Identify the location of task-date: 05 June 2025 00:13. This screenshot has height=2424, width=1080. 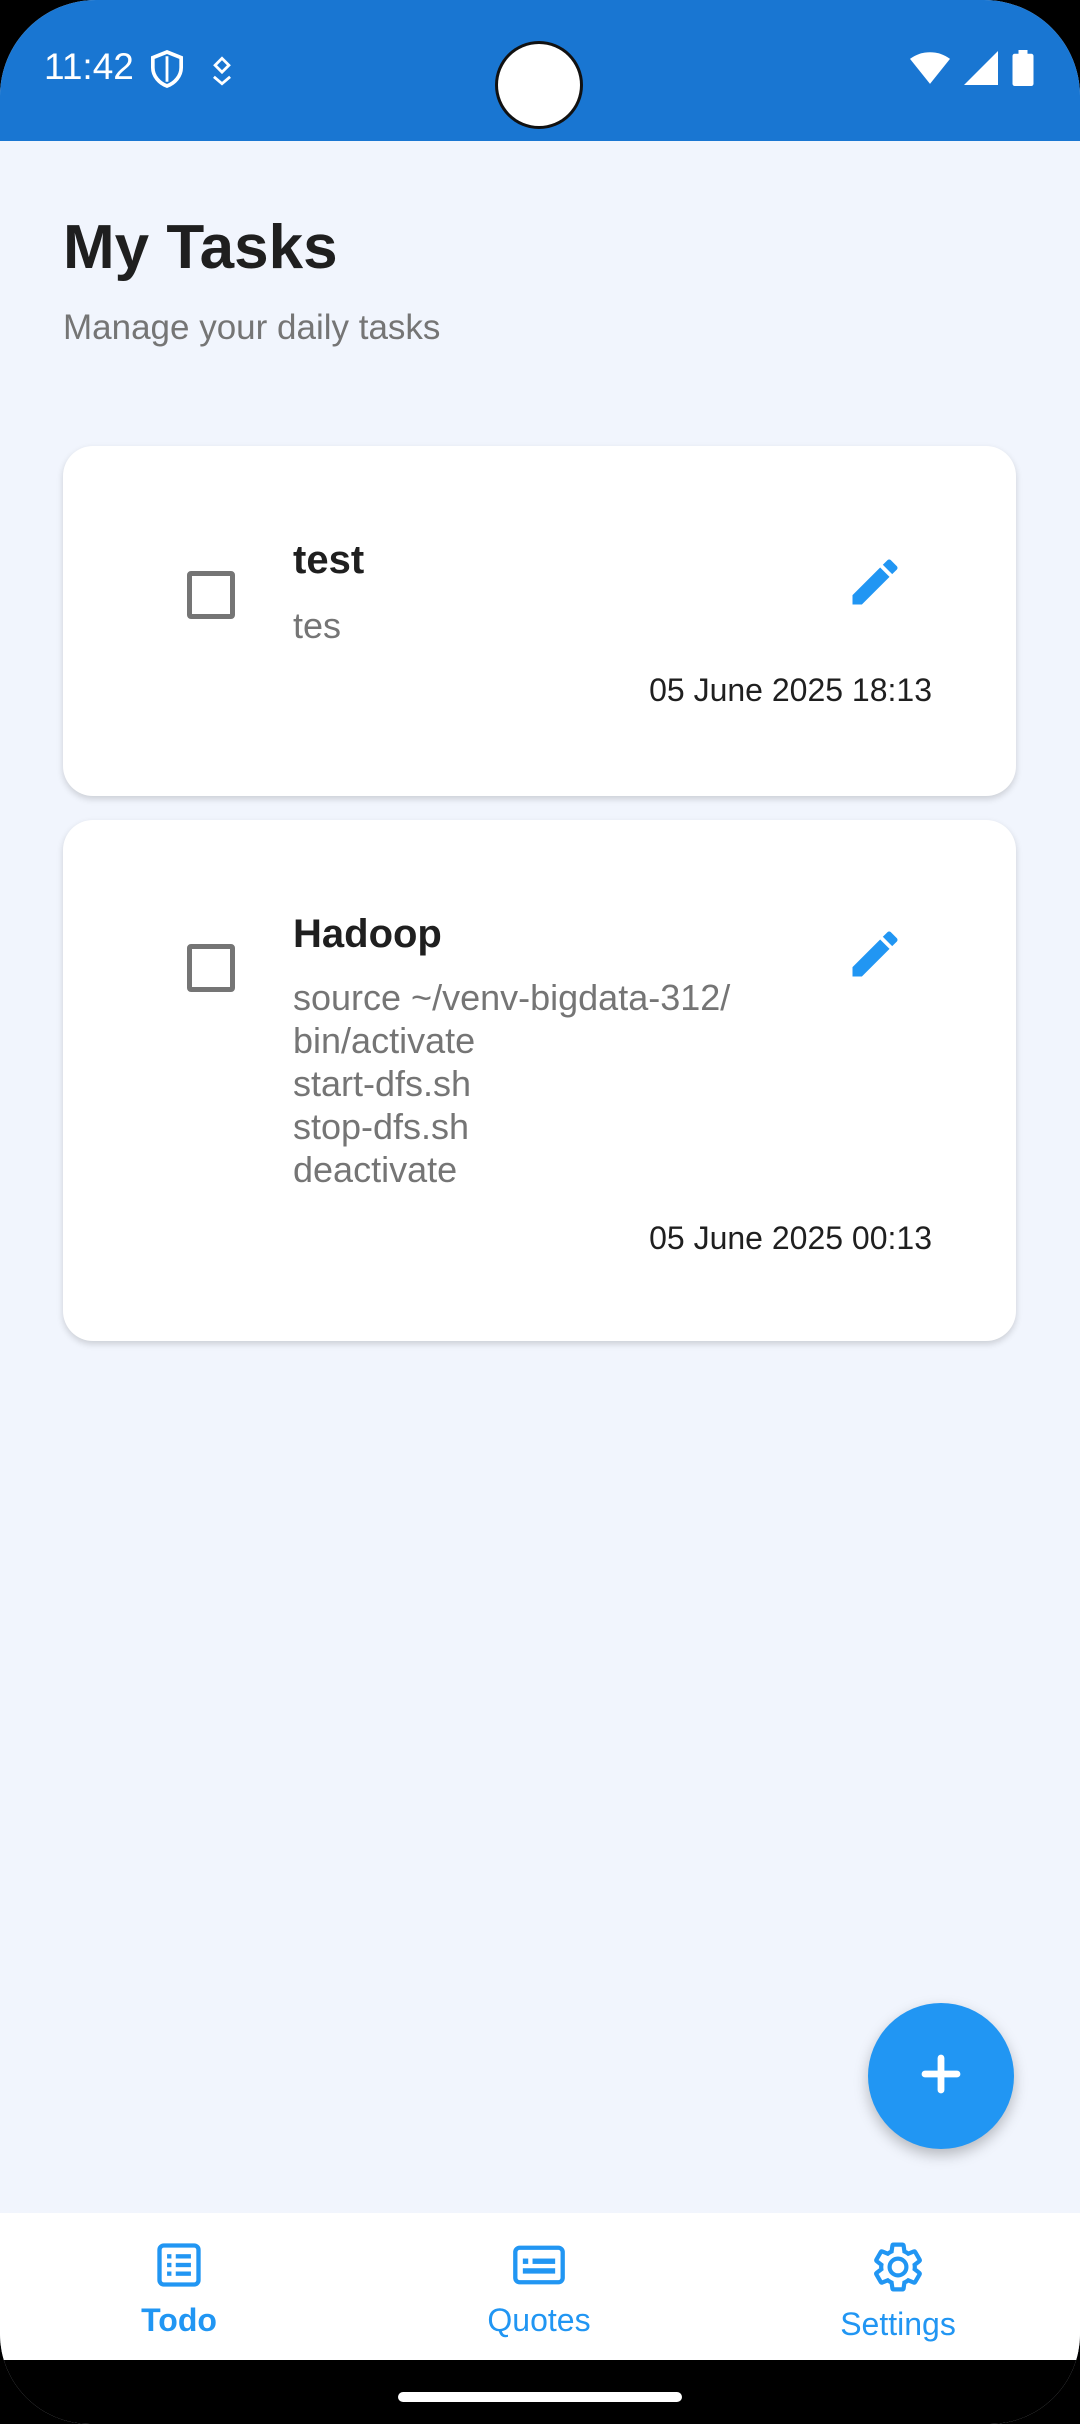
(790, 1238).